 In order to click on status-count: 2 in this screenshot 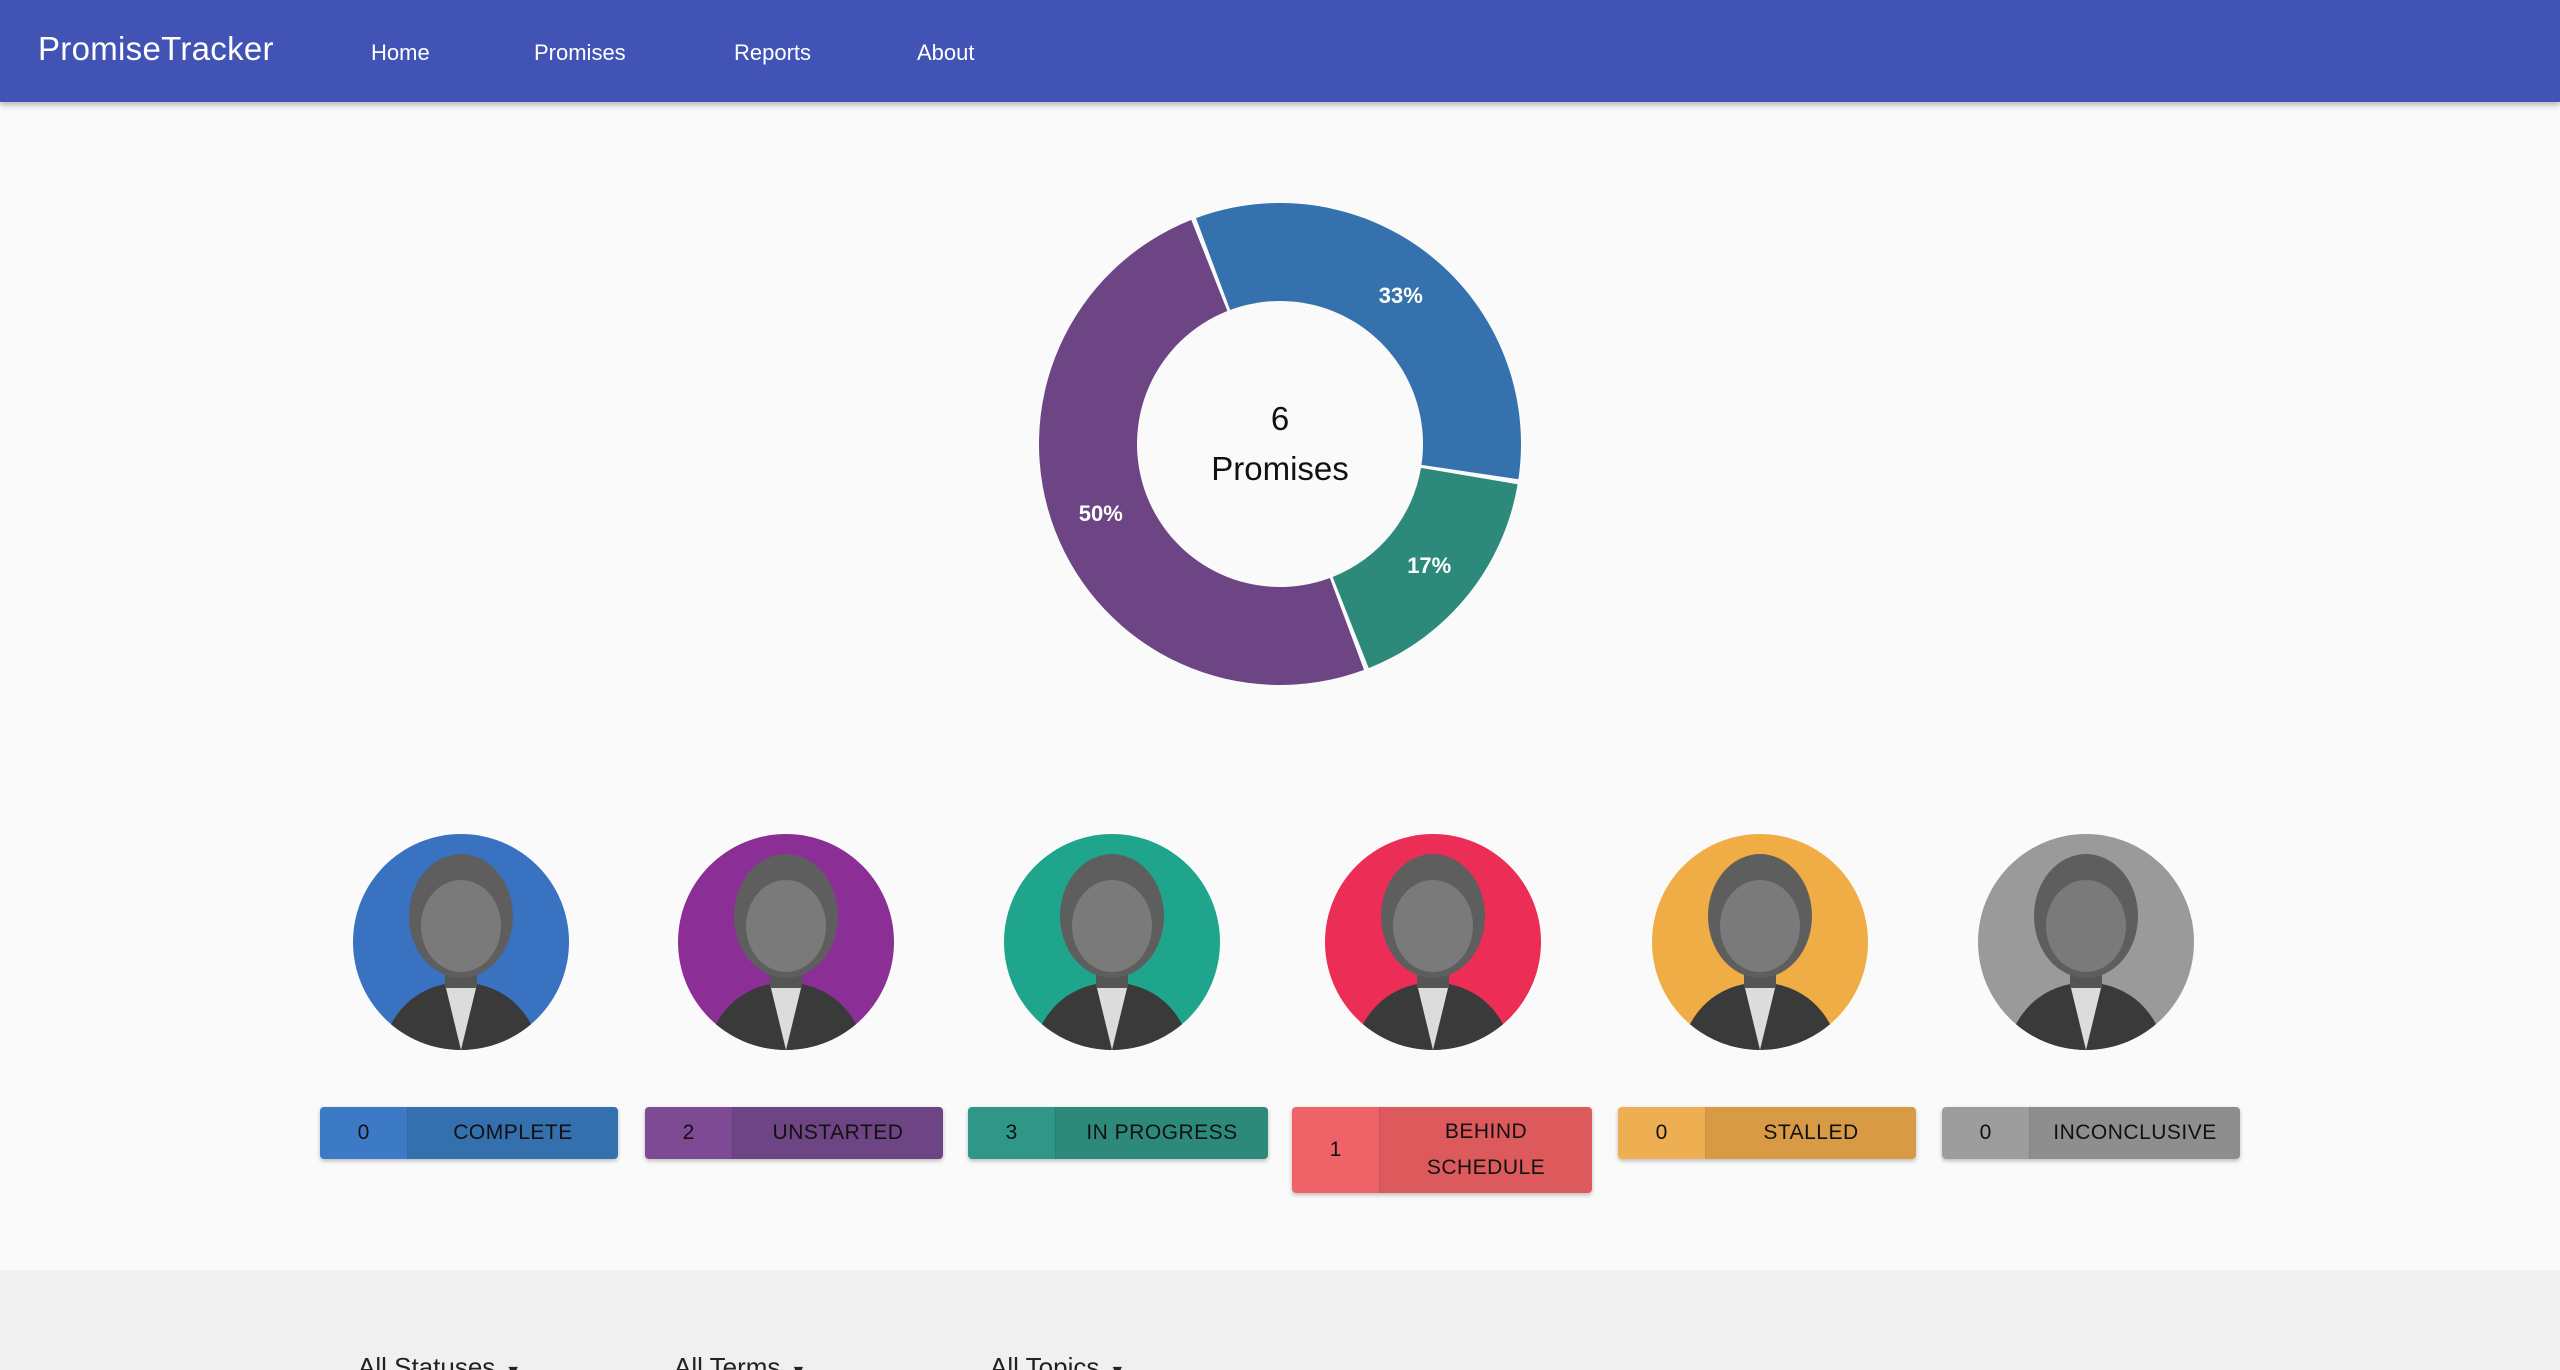, I will do `click(689, 1133)`.